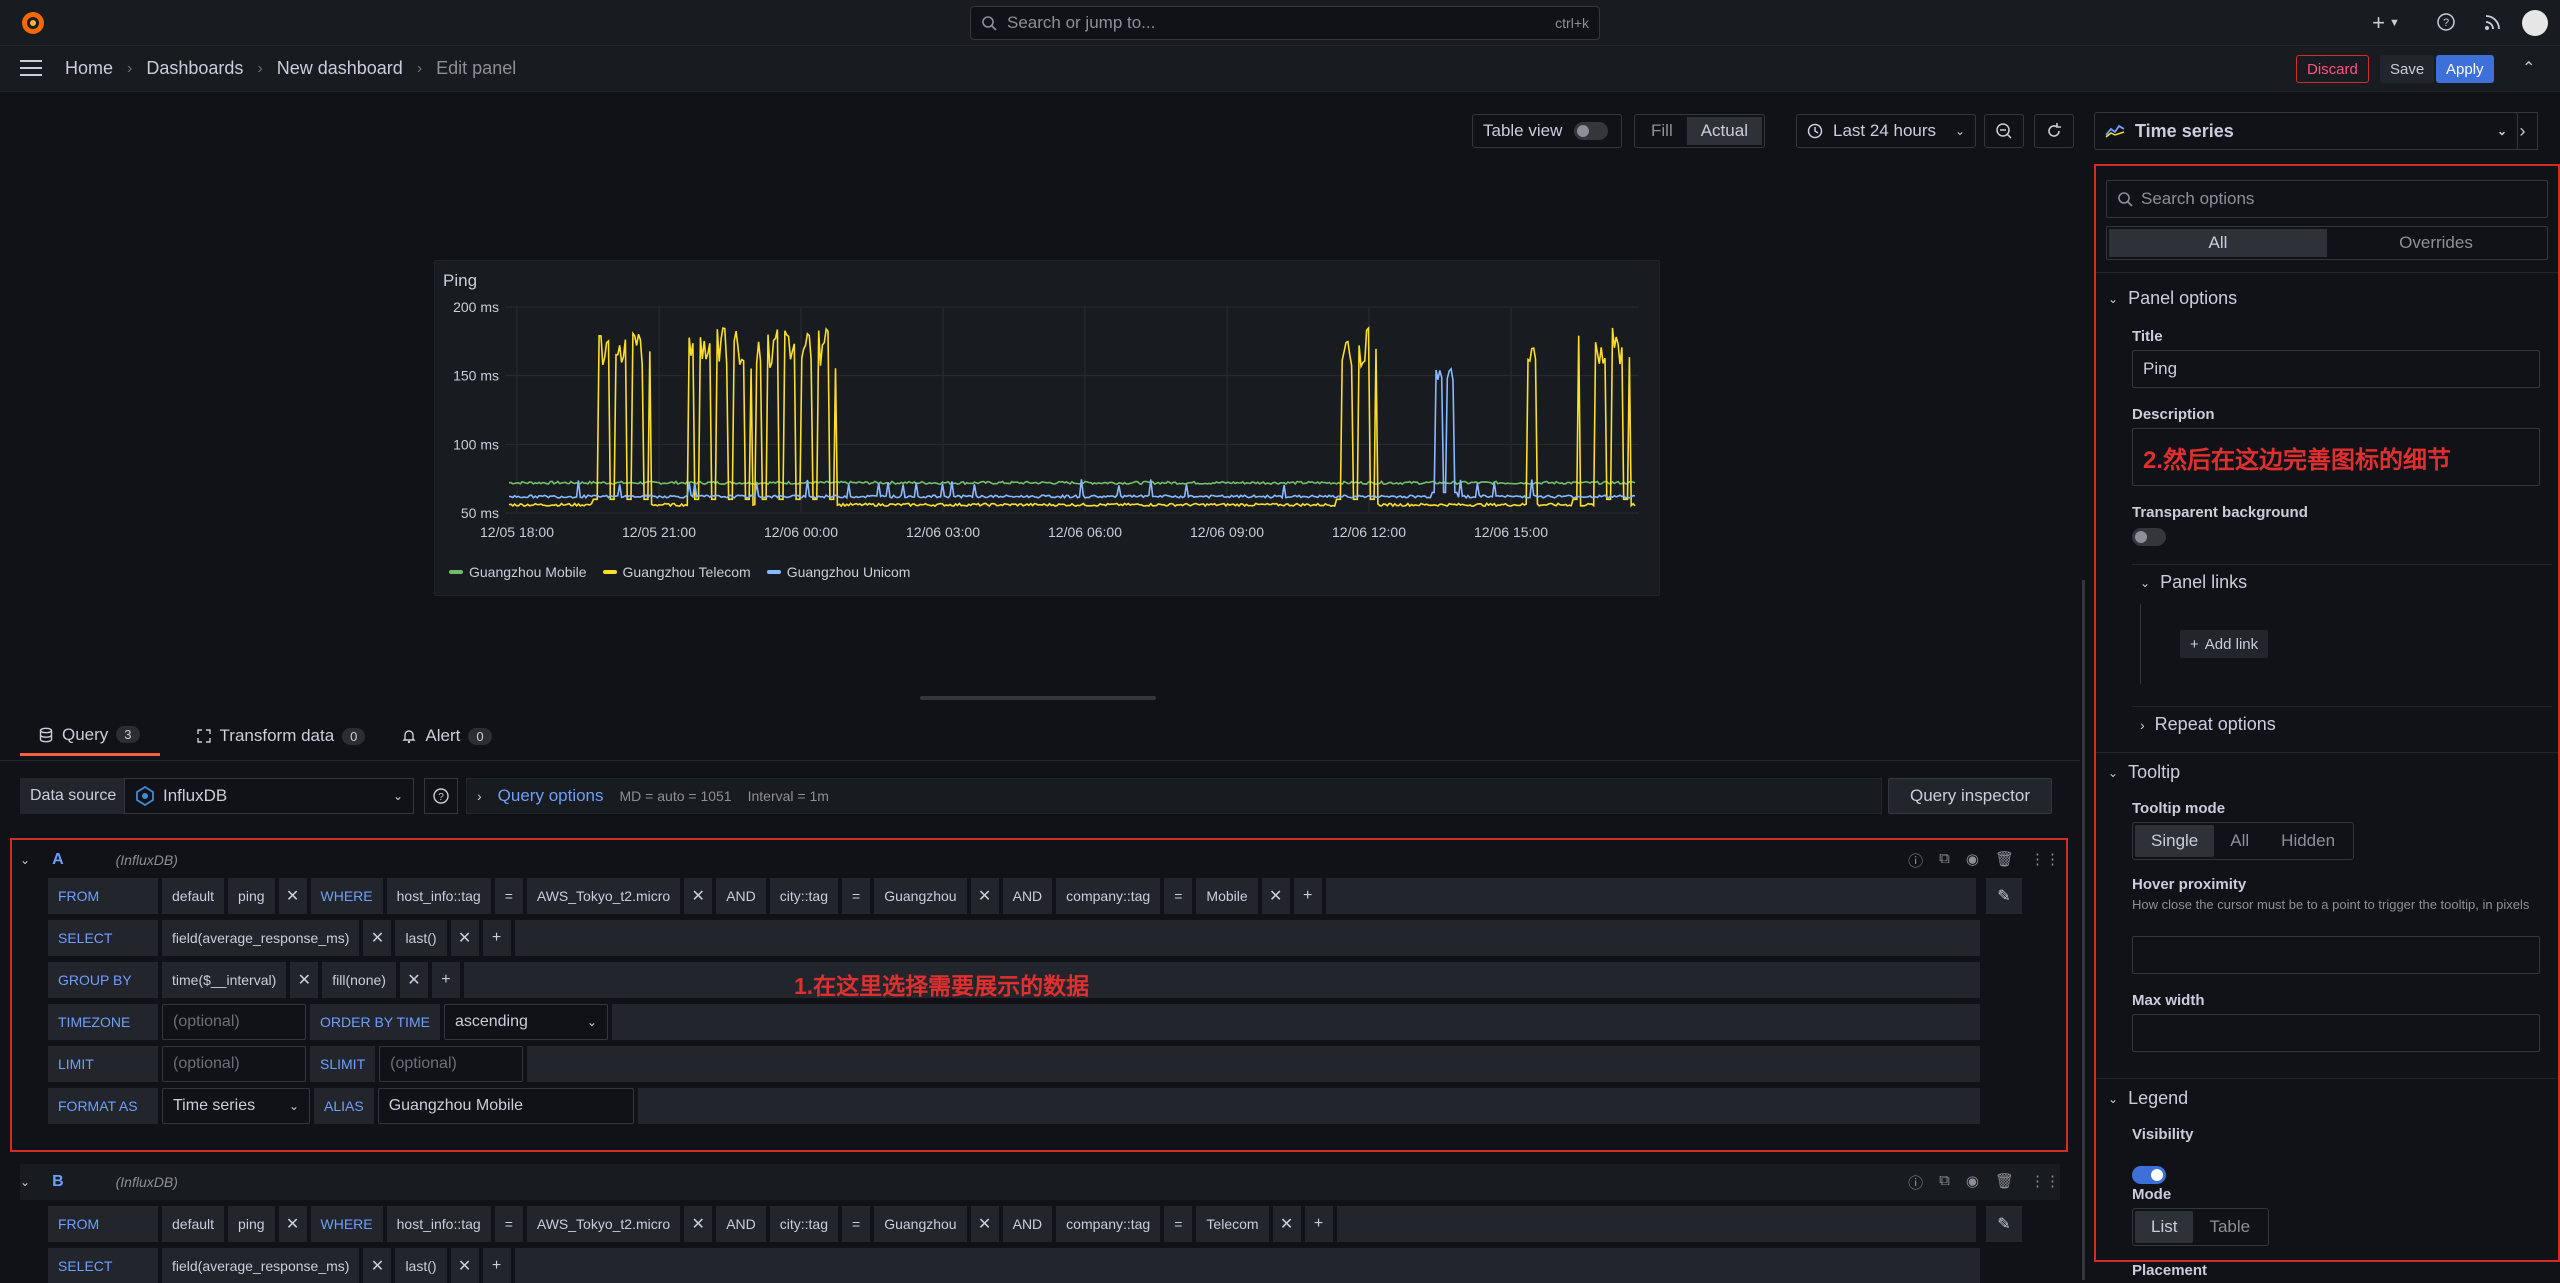  Describe the element at coordinates (451, 1064) in the screenshot. I see `slimit-input: (optional)` at that location.